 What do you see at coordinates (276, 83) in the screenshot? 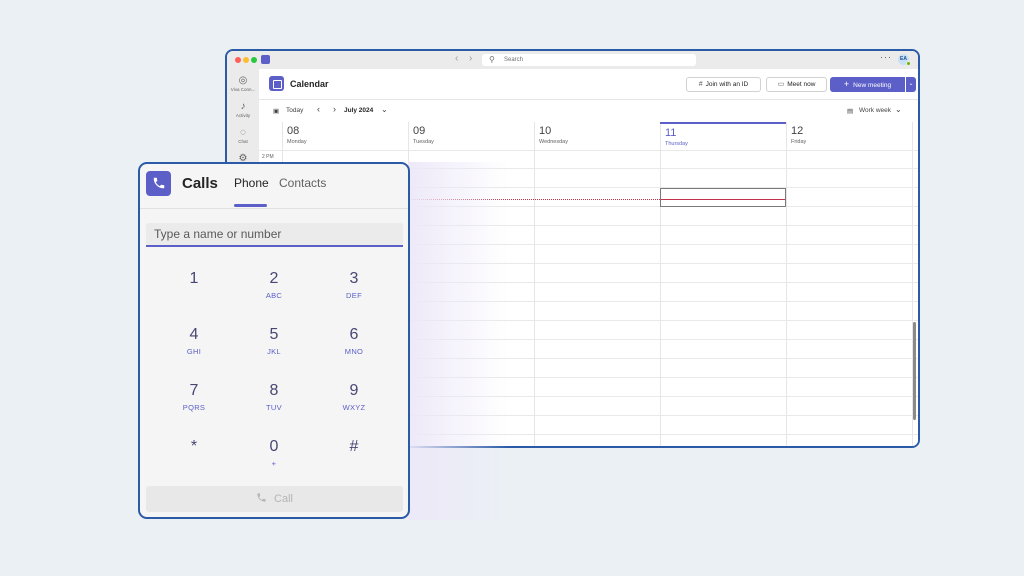
I see `calendar-icon` at bounding box center [276, 83].